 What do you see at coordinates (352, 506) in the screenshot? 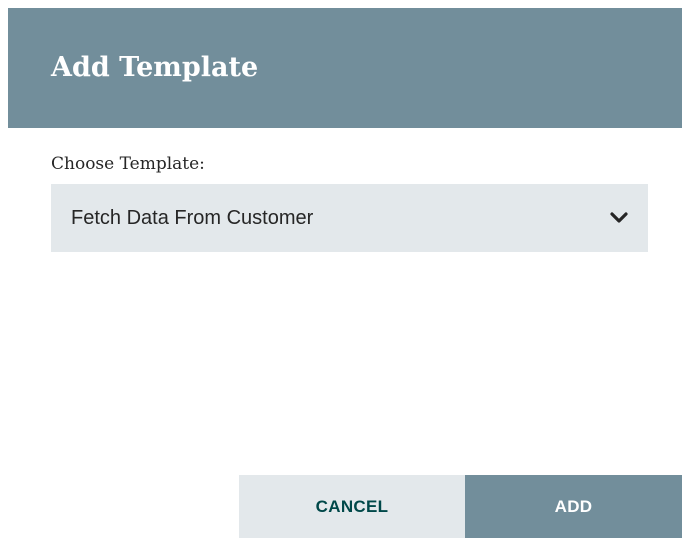
I see `cancel-button: CANCEL` at bounding box center [352, 506].